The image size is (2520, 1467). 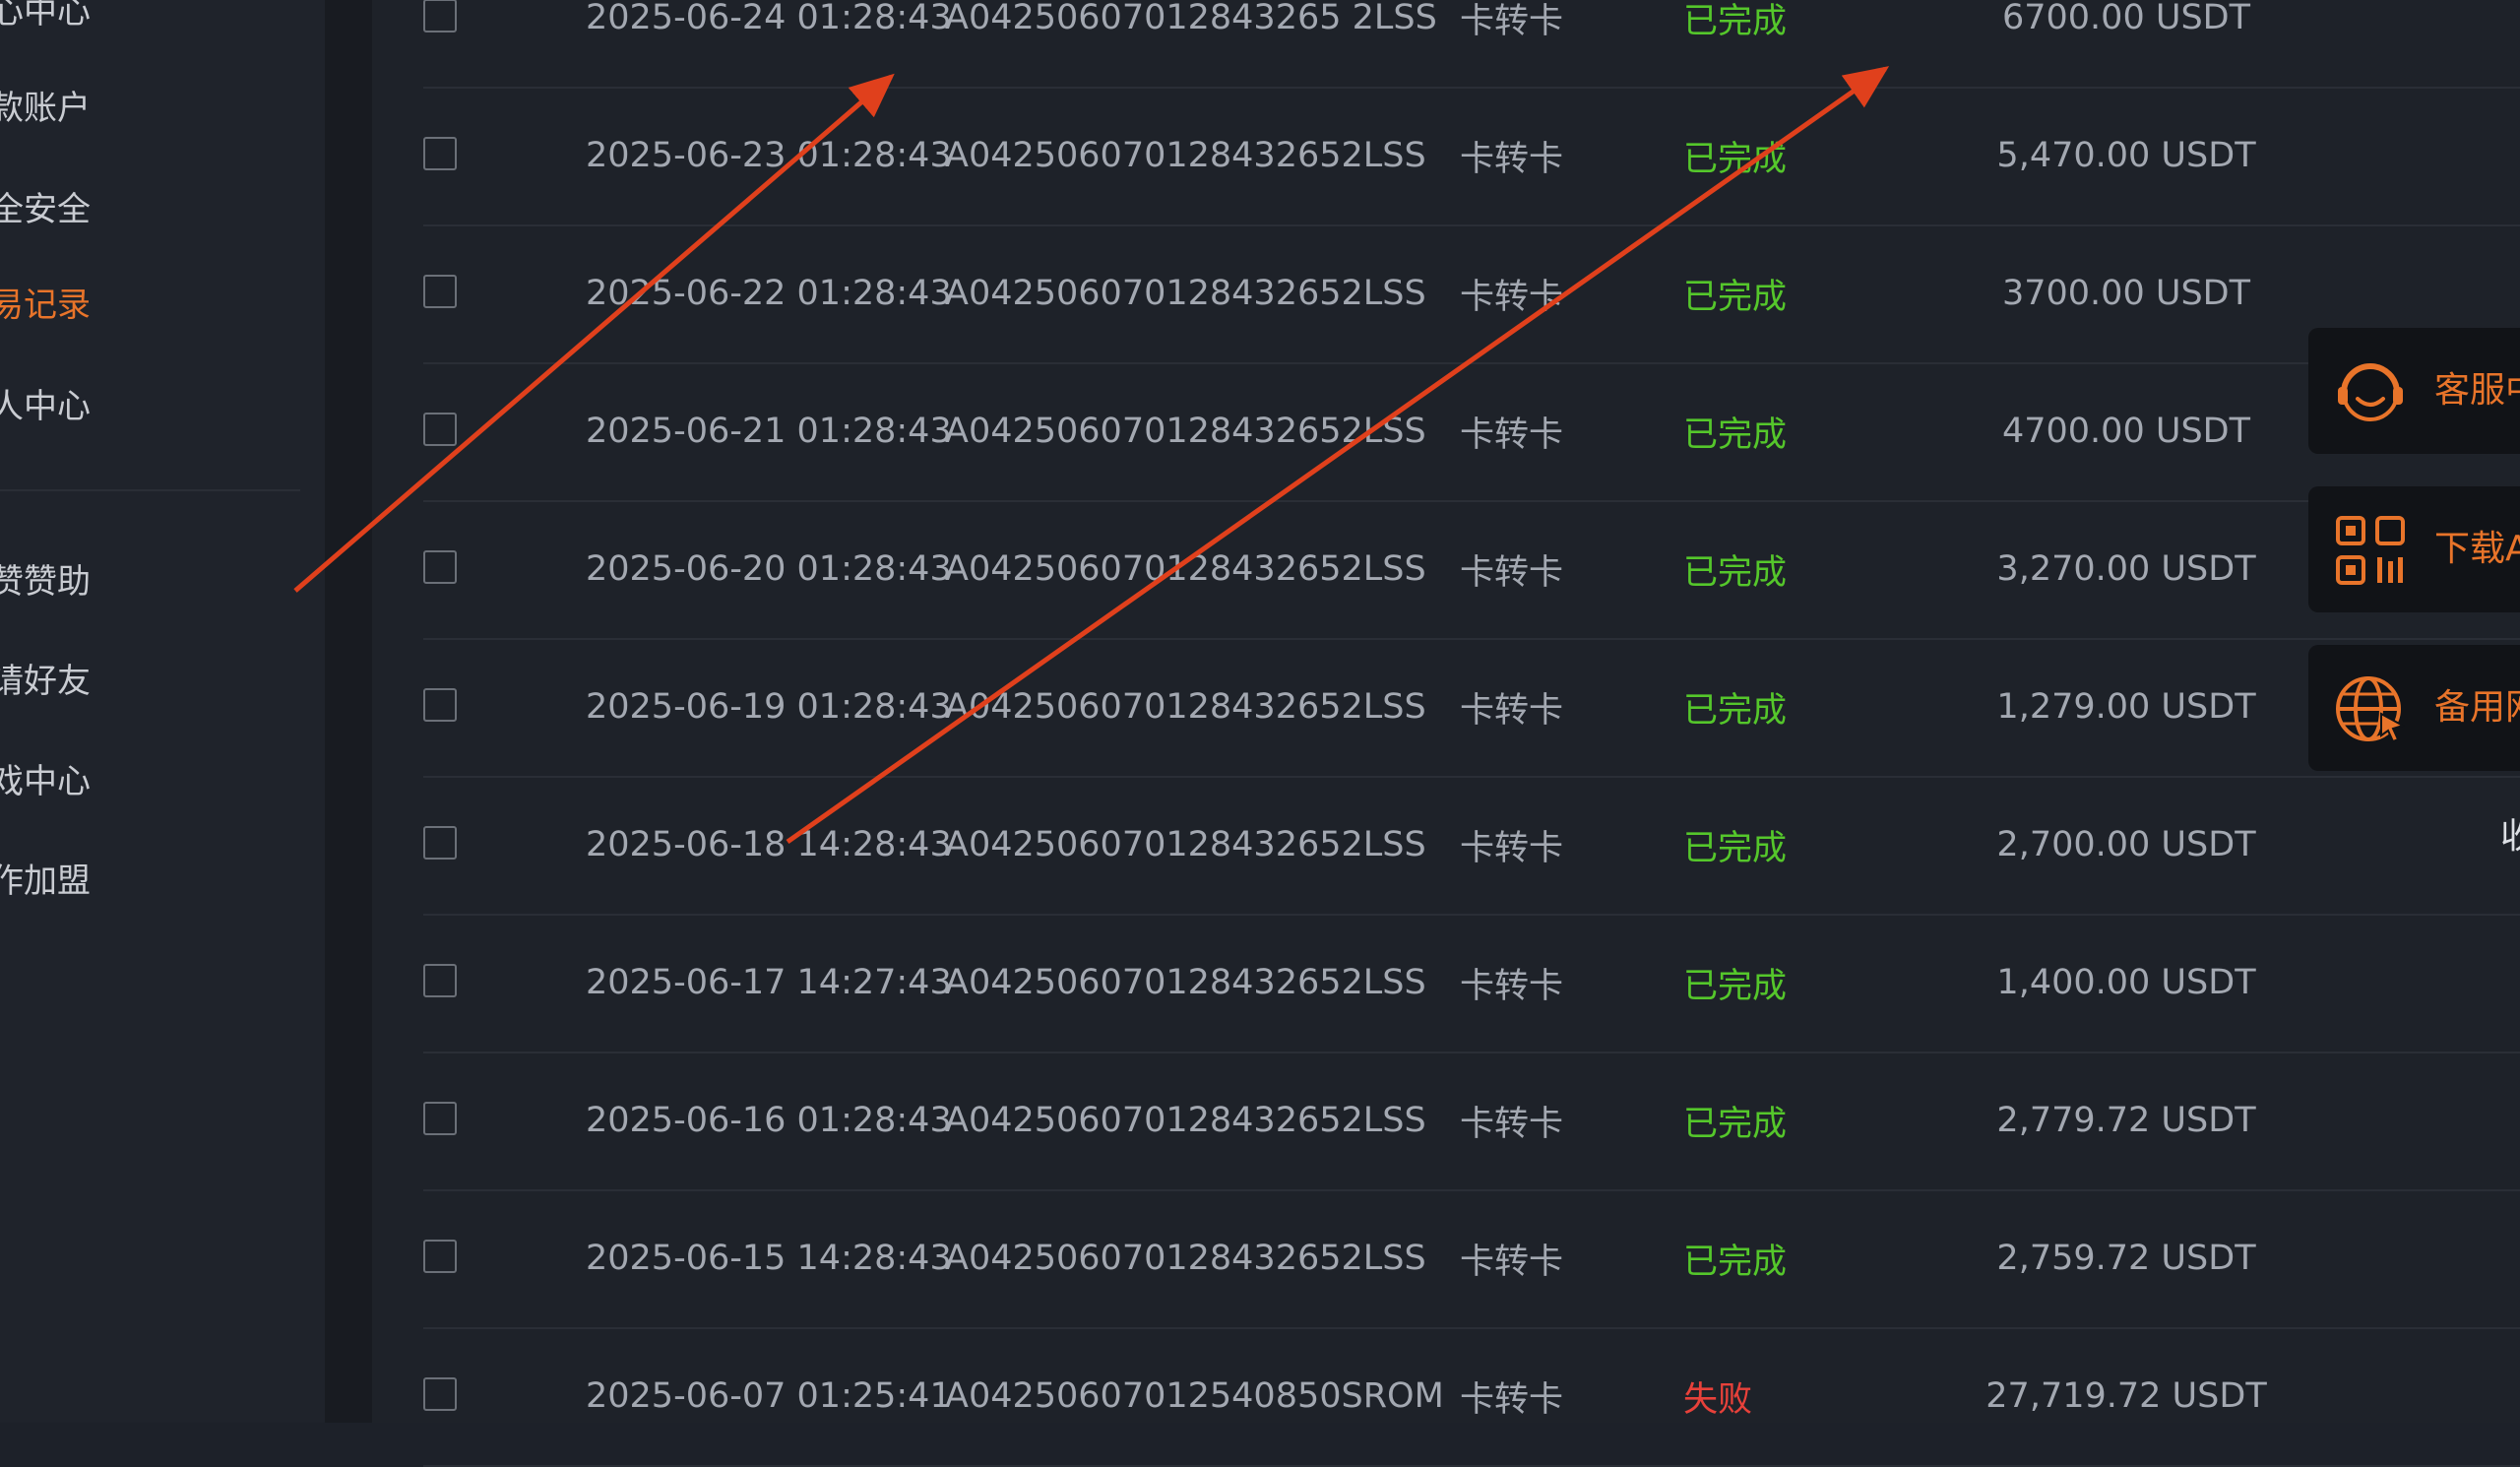 What do you see at coordinates (150, 490) in the screenshot?
I see `sidebar-divider` at bounding box center [150, 490].